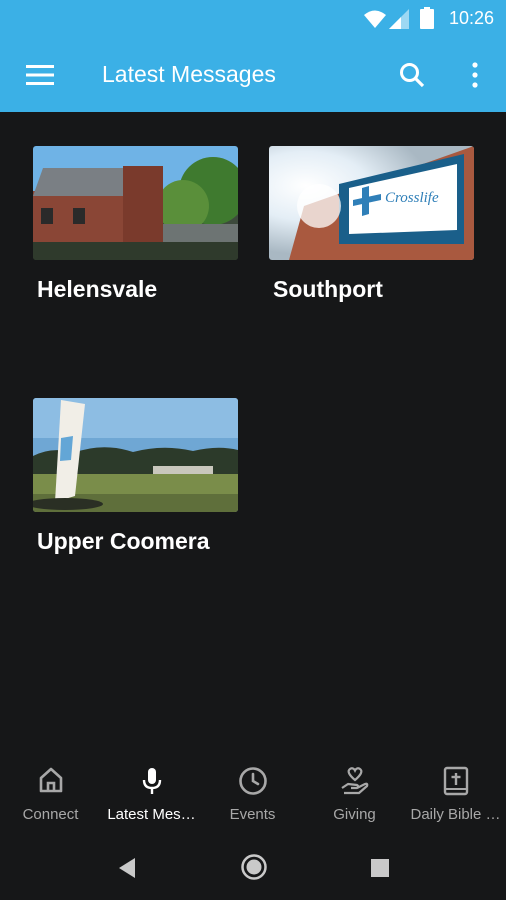 Image resolution: width=506 pixels, height=900 pixels. I want to click on menu-icon, so click(40, 75).